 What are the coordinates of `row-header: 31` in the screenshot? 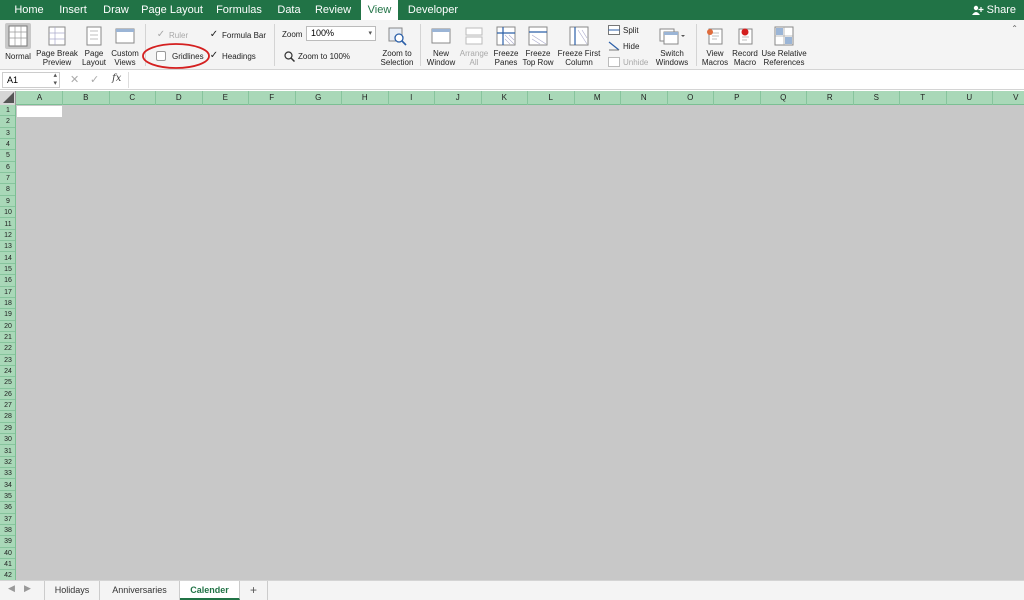 It's located at (7, 451).